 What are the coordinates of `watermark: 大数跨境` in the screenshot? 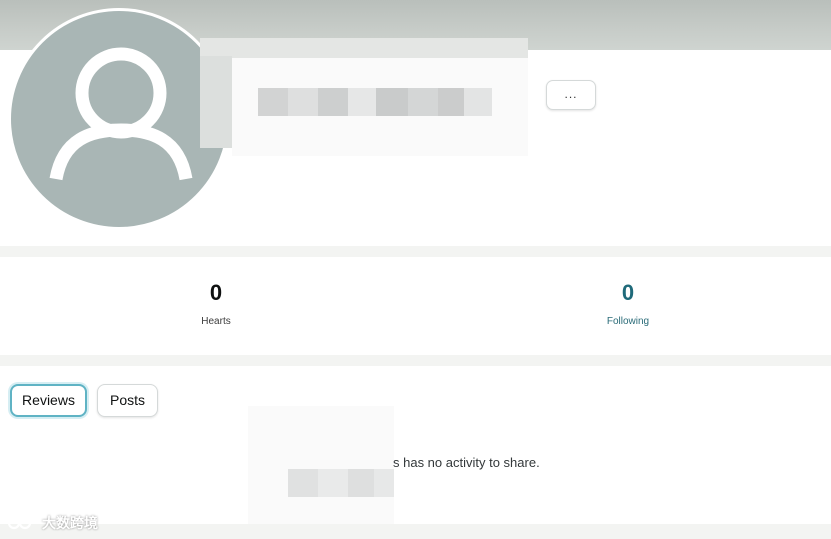 It's located at (53, 523).